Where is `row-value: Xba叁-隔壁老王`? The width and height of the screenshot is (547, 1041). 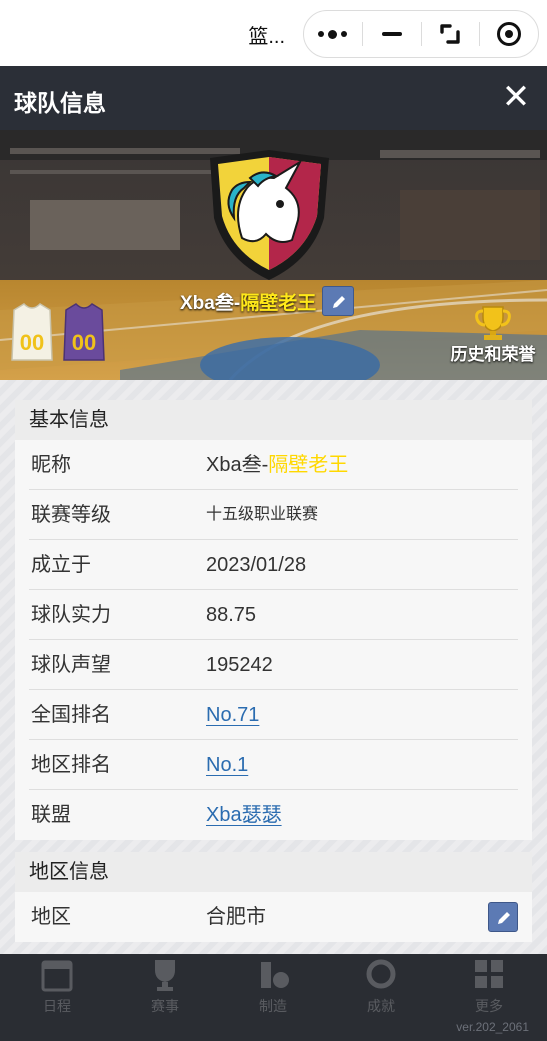
row-value: Xba叁-隔壁老王 is located at coordinates (277, 465).